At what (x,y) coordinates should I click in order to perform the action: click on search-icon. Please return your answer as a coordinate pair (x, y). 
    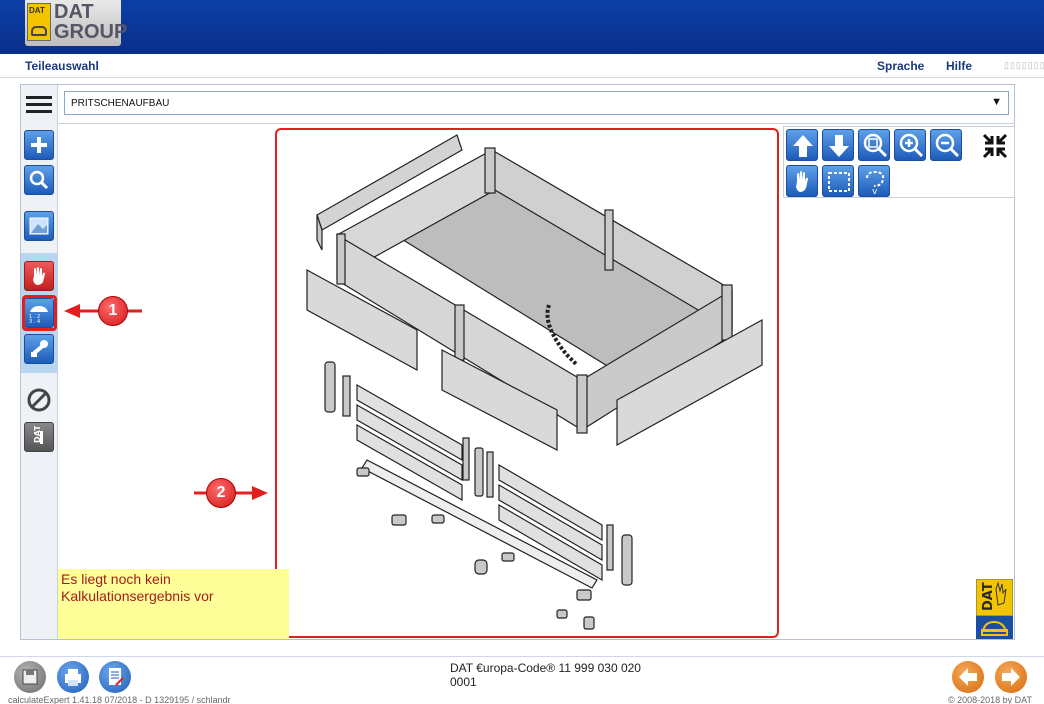
    Looking at the image, I should click on (39, 180).